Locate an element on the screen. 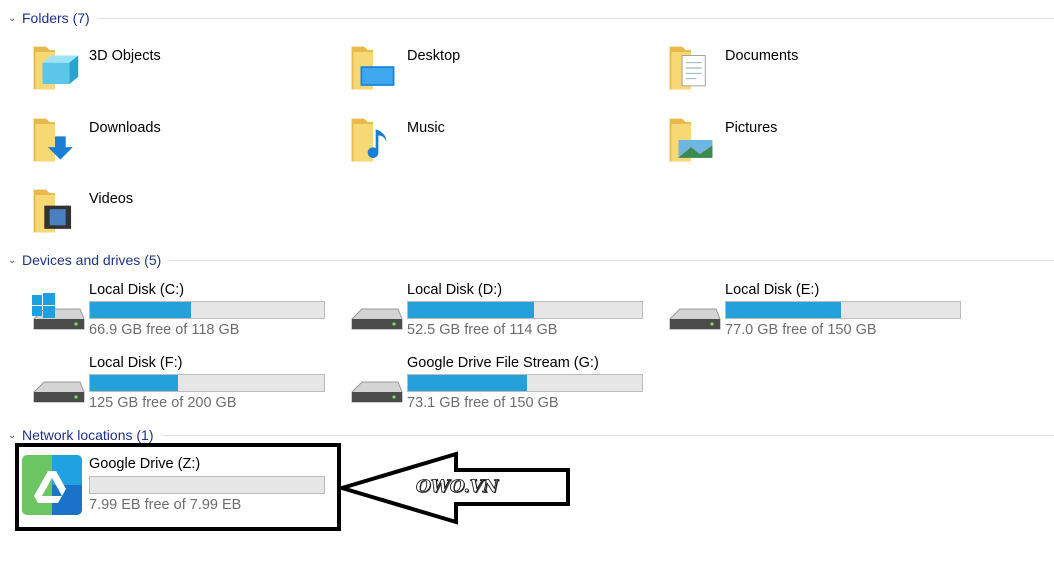 This screenshot has height=573, width=1054. drive-name: Google Drive (Z:) is located at coordinates (145, 464).